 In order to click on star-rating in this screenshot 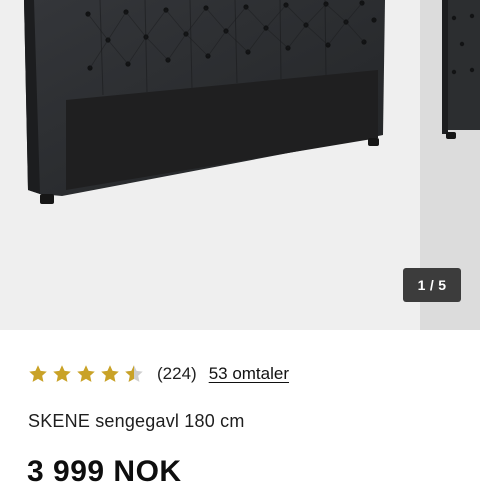, I will do `click(88, 374)`.